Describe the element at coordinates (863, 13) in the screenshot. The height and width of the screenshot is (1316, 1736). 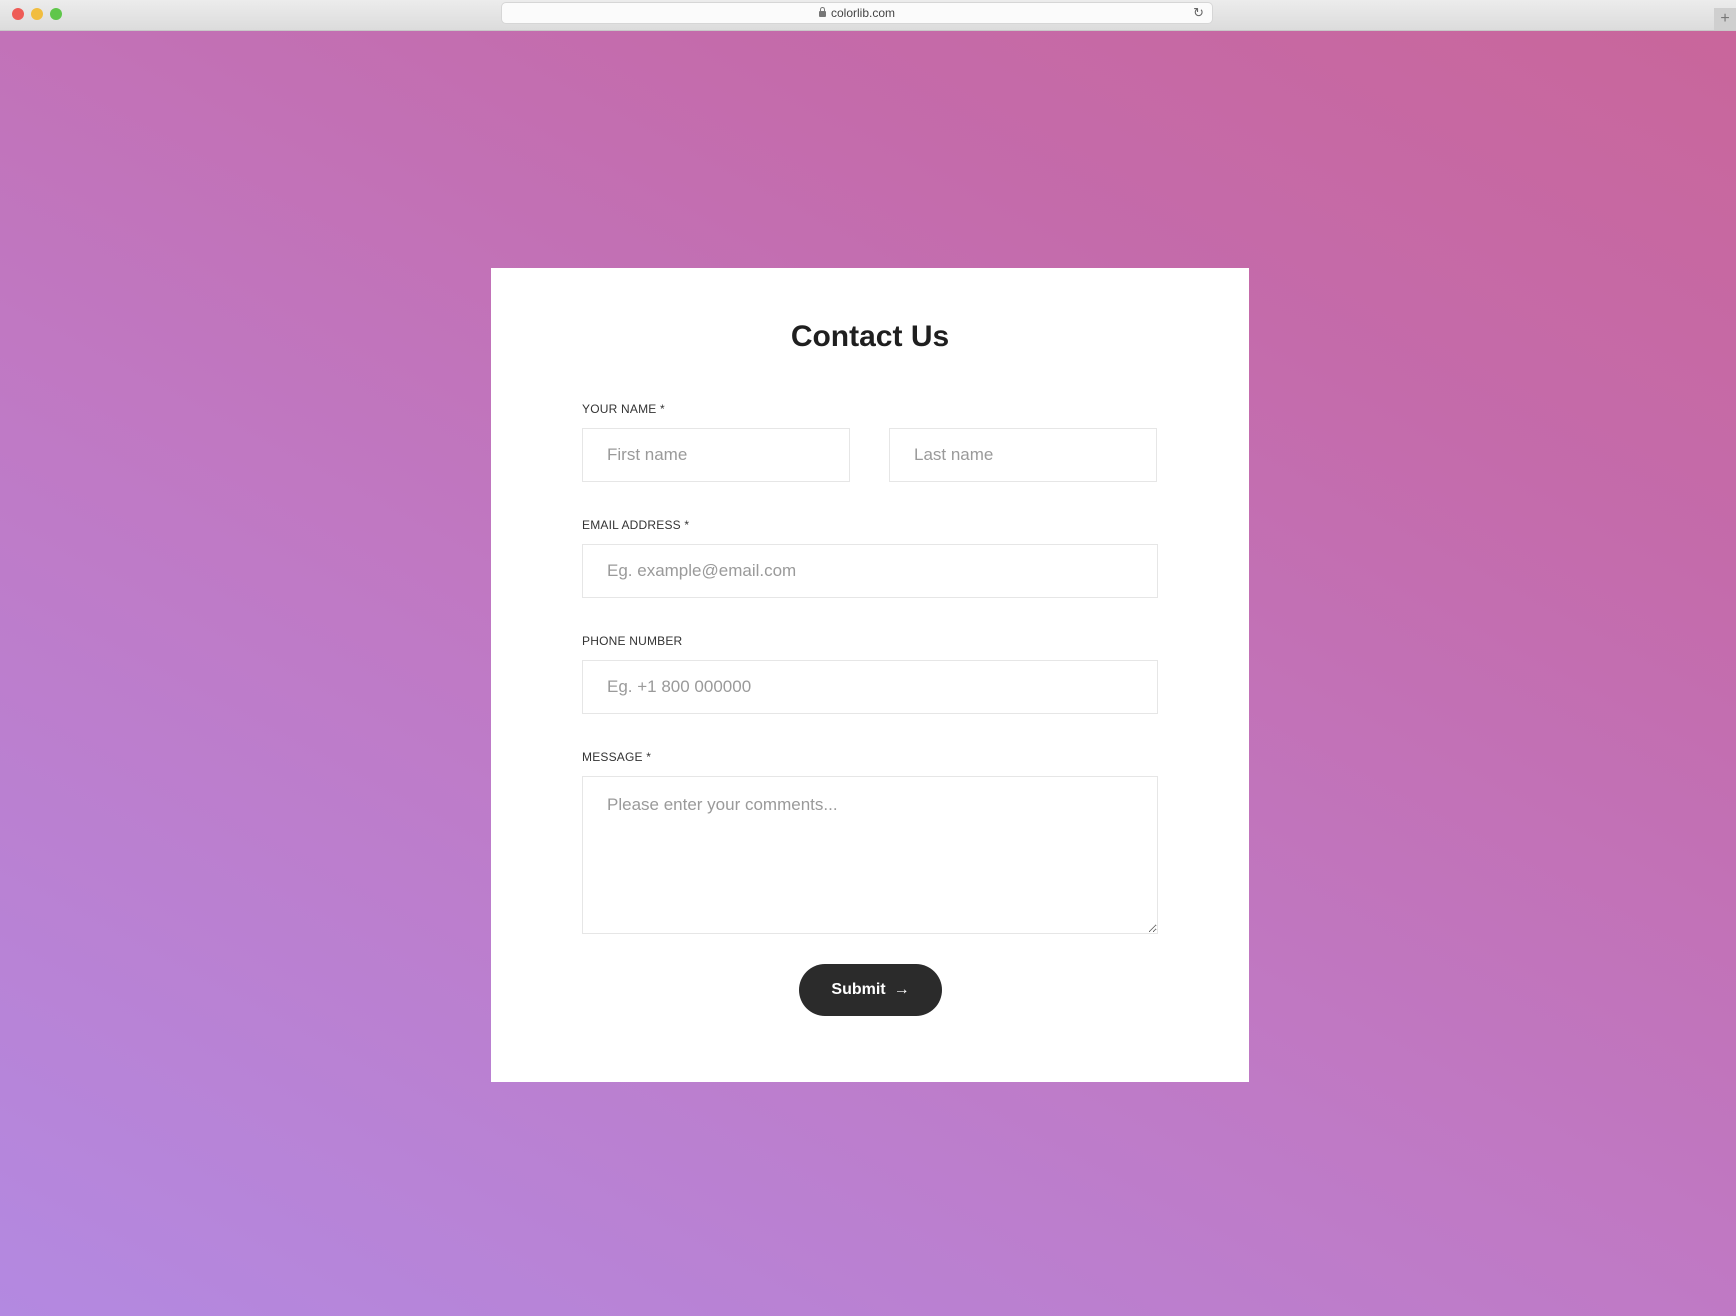
I see `address-url: colorlib.com` at that location.